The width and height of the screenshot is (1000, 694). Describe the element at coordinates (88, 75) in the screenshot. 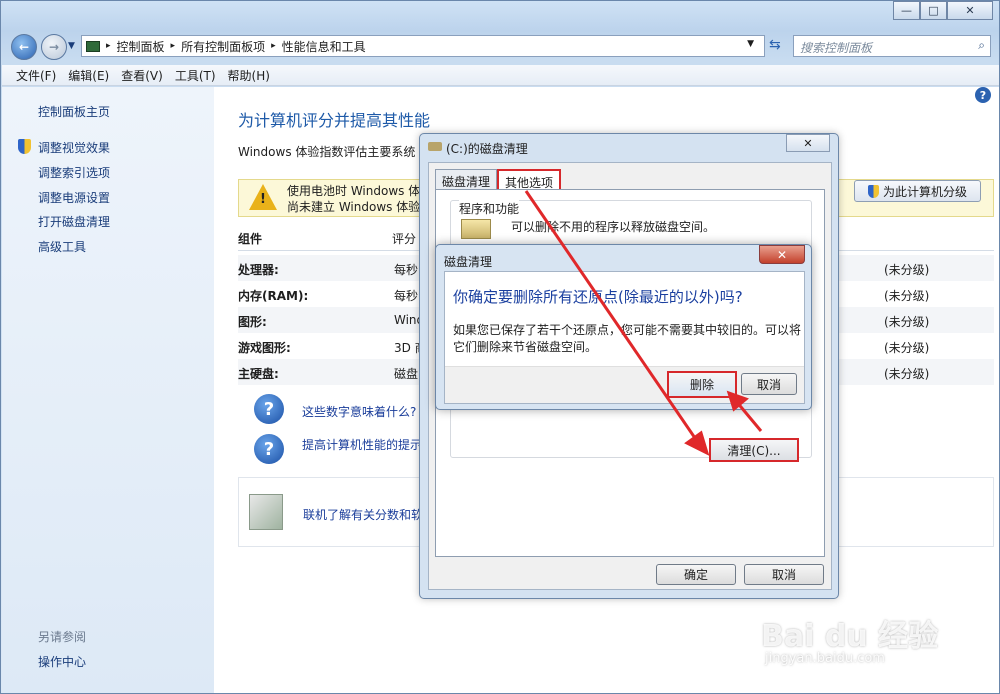

I see `menu-edit: 编辑(E)` at that location.